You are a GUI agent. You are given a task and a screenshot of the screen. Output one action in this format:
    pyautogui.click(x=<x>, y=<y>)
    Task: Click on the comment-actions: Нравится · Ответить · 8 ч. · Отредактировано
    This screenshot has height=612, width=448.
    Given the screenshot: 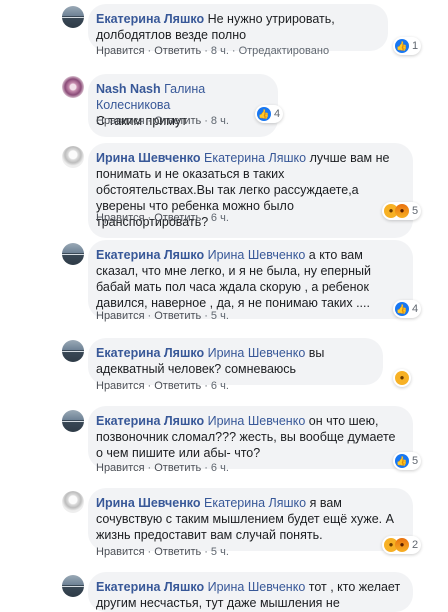 What is the action you would take?
    pyautogui.click(x=213, y=51)
    